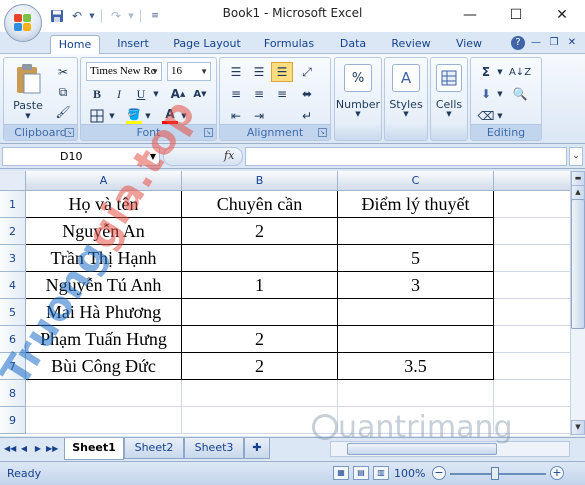 This screenshot has width=585, height=485. What do you see at coordinates (516, 15) in the screenshot?
I see `maximize-icon: ☐` at bounding box center [516, 15].